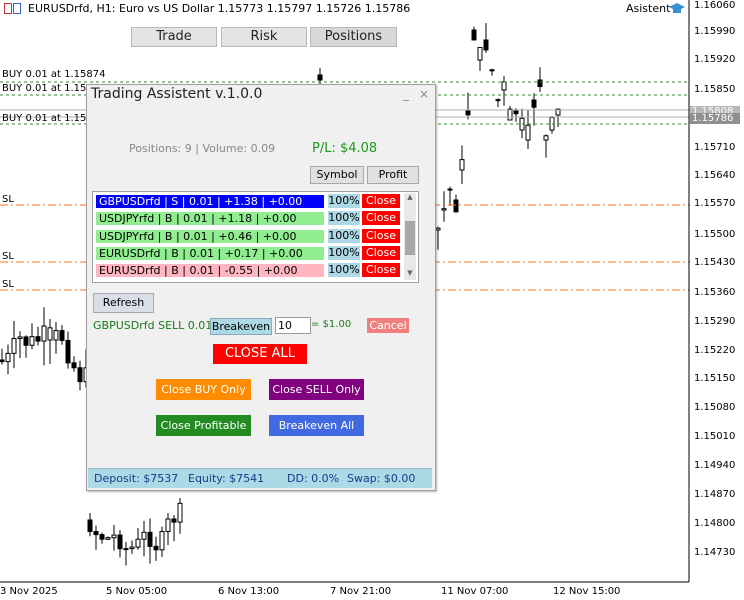 The width and height of the screenshot is (744, 600). Describe the element at coordinates (264, 37) in the screenshot. I see `tab-risk: Risk` at that location.